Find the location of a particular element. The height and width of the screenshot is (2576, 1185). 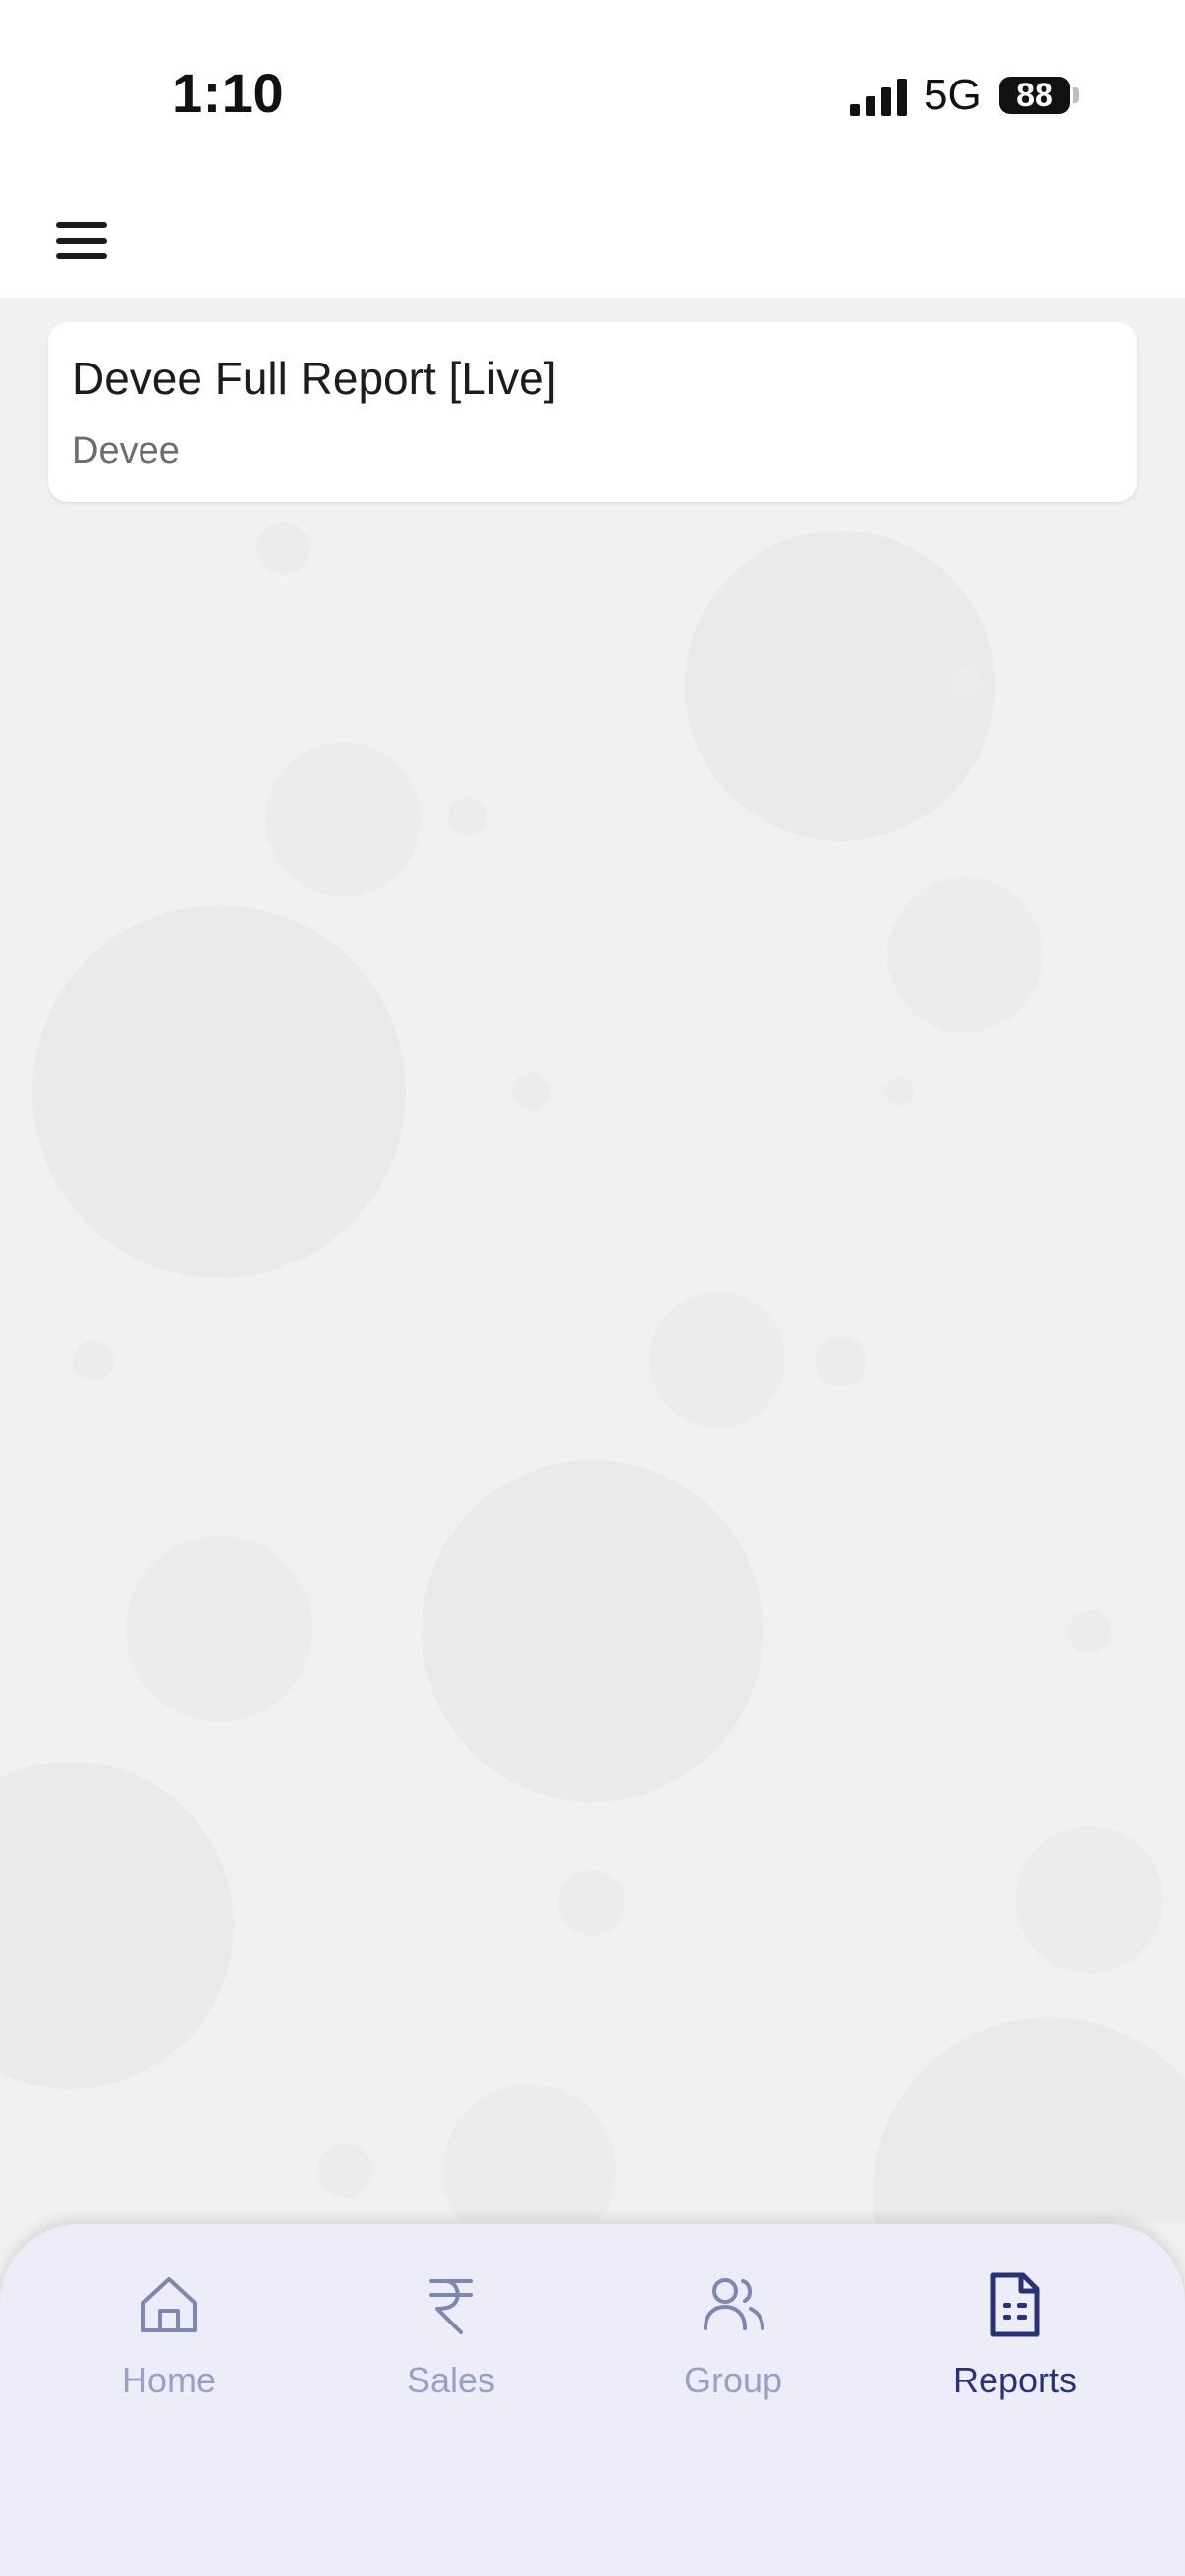

report-subtitle: Devee is located at coordinates (126, 451).